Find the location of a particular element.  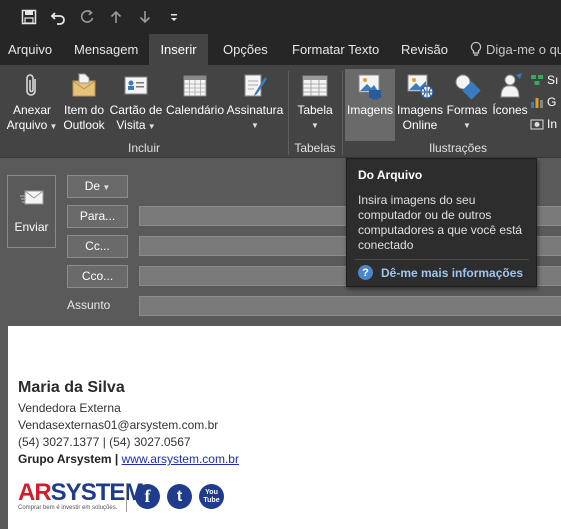

redo-icon is located at coordinates (87, 17).